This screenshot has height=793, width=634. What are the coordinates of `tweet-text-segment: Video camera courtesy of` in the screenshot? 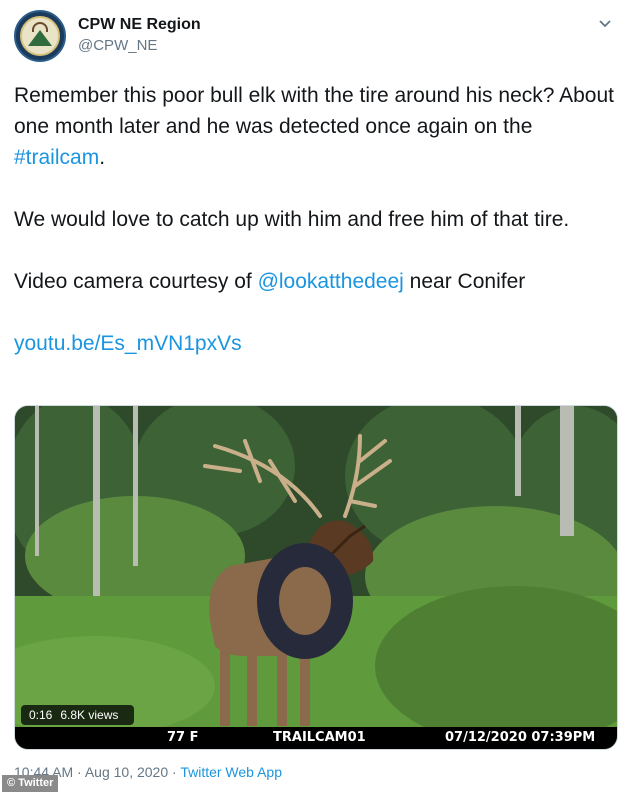 It's located at (136, 281).